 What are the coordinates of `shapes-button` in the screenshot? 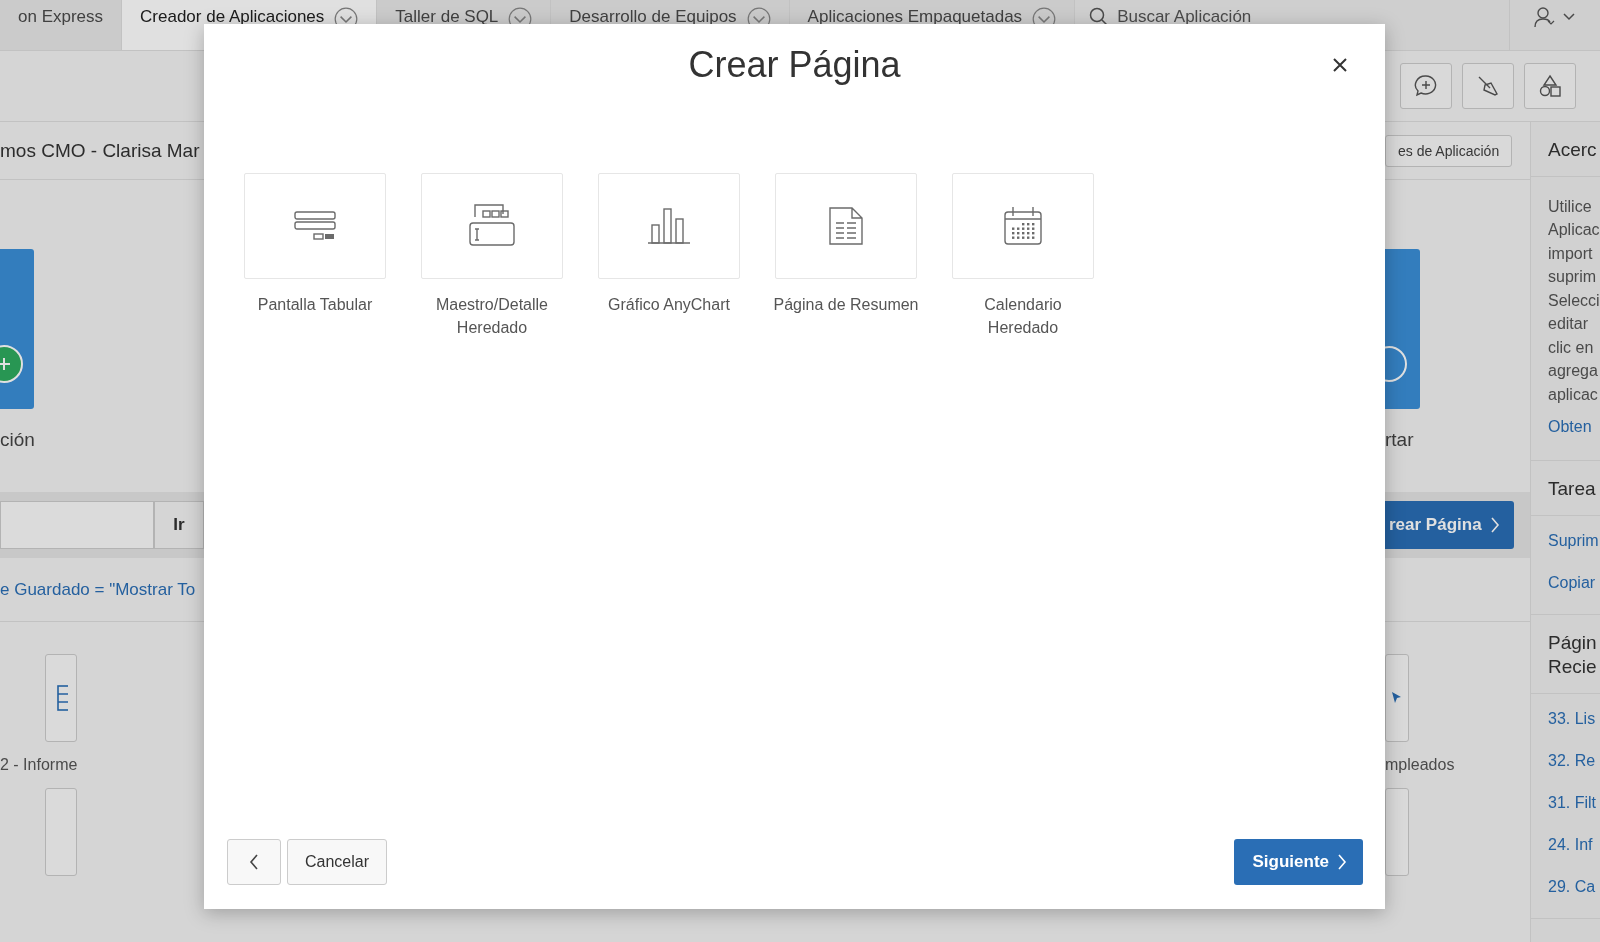 It's located at (1550, 86).